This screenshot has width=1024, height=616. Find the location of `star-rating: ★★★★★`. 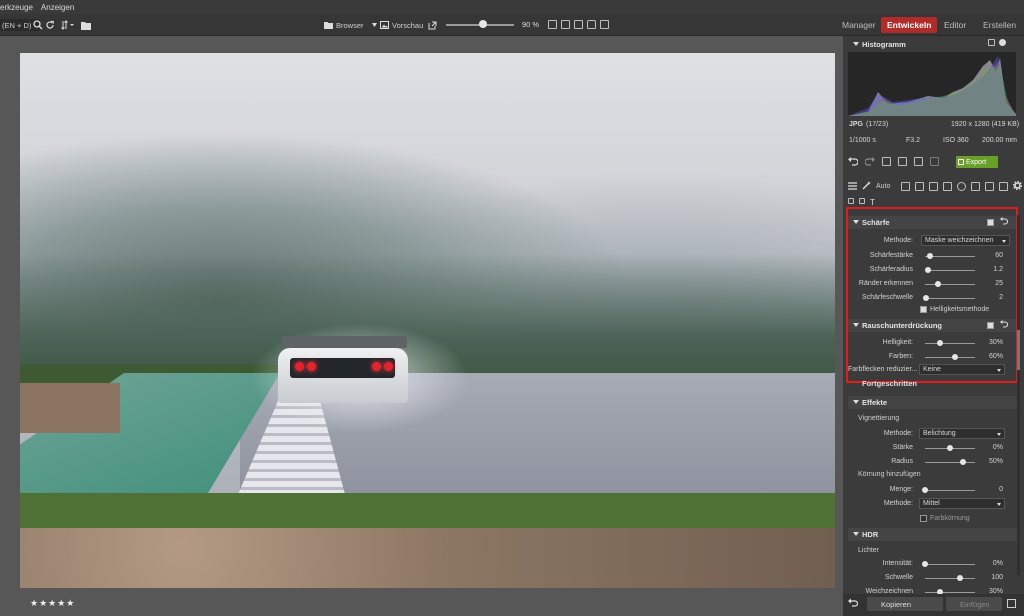

star-rating: ★★★★★ is located at coordinates (52, 603).